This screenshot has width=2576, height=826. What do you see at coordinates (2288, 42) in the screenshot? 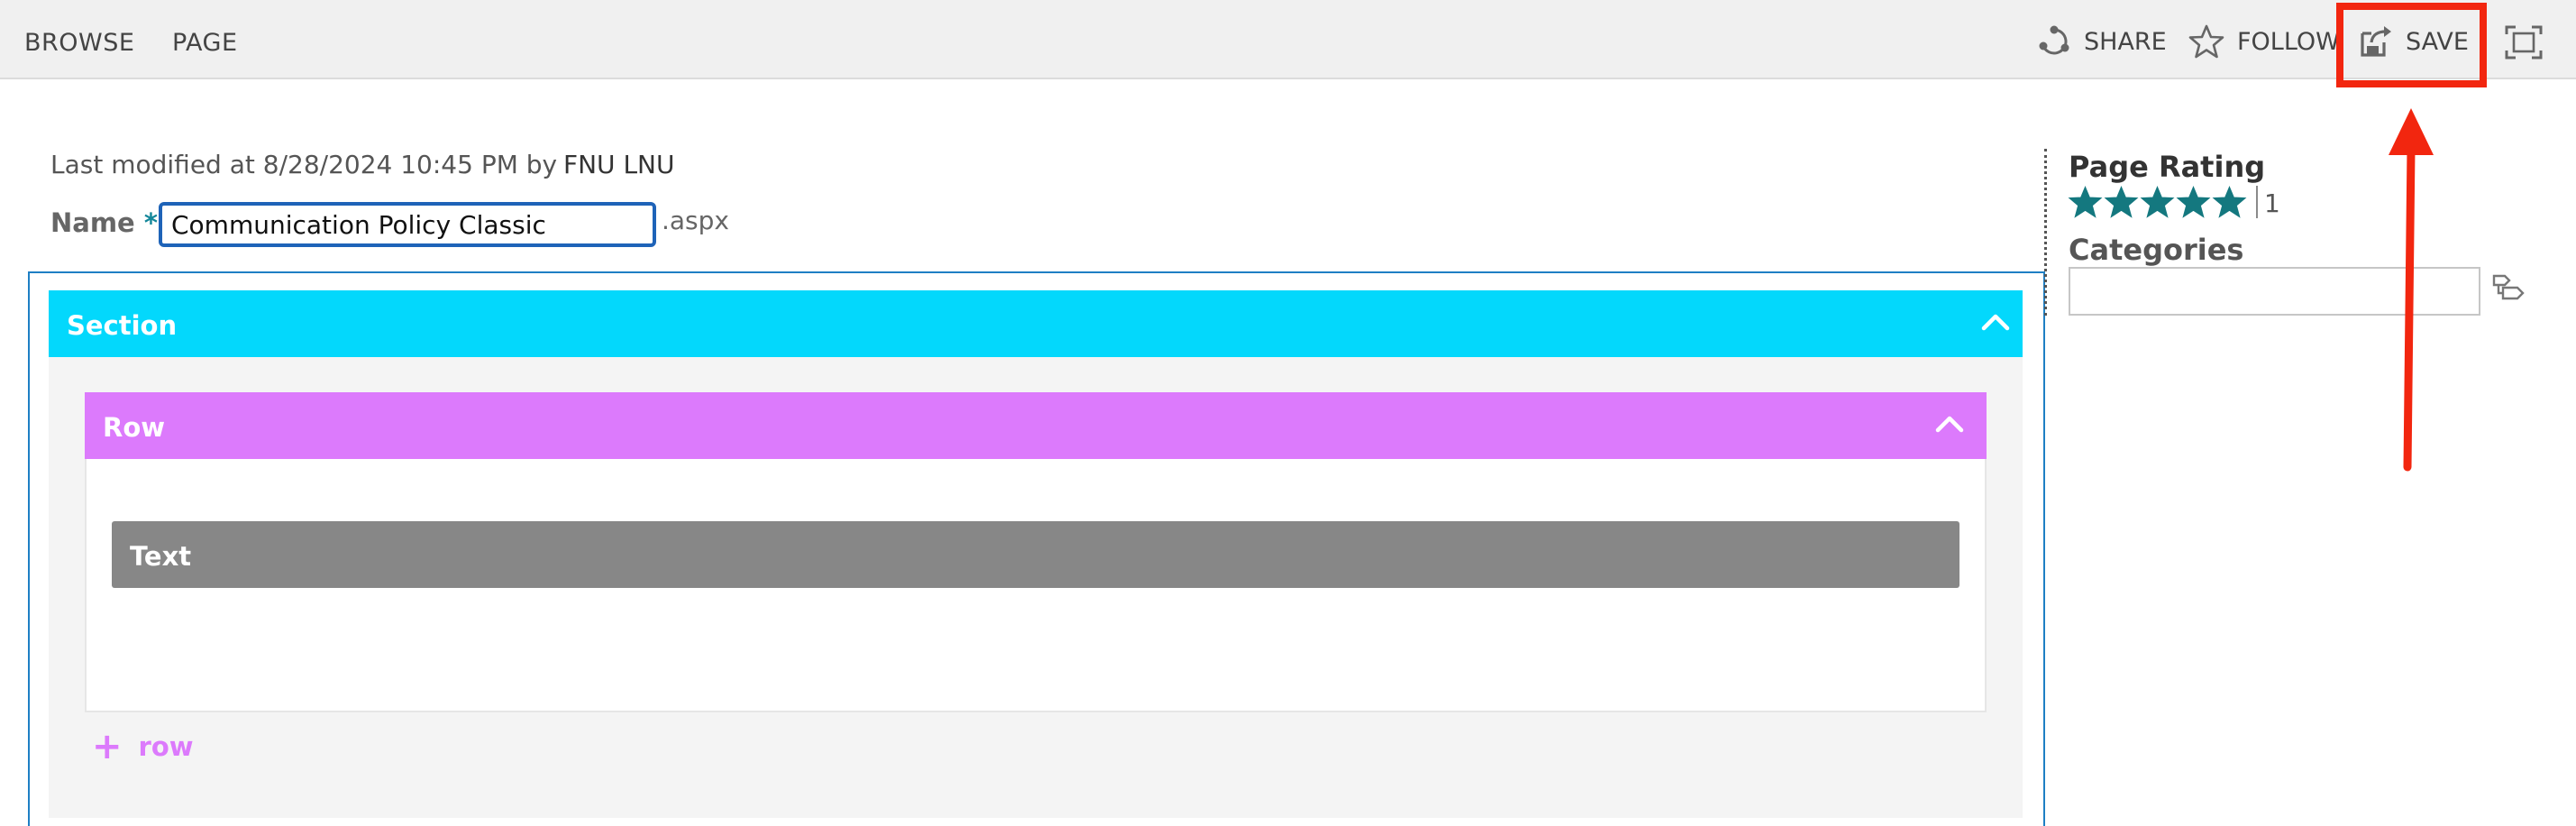
I see `follow-label: FOLLOW` at bounding box center [2288, 42].